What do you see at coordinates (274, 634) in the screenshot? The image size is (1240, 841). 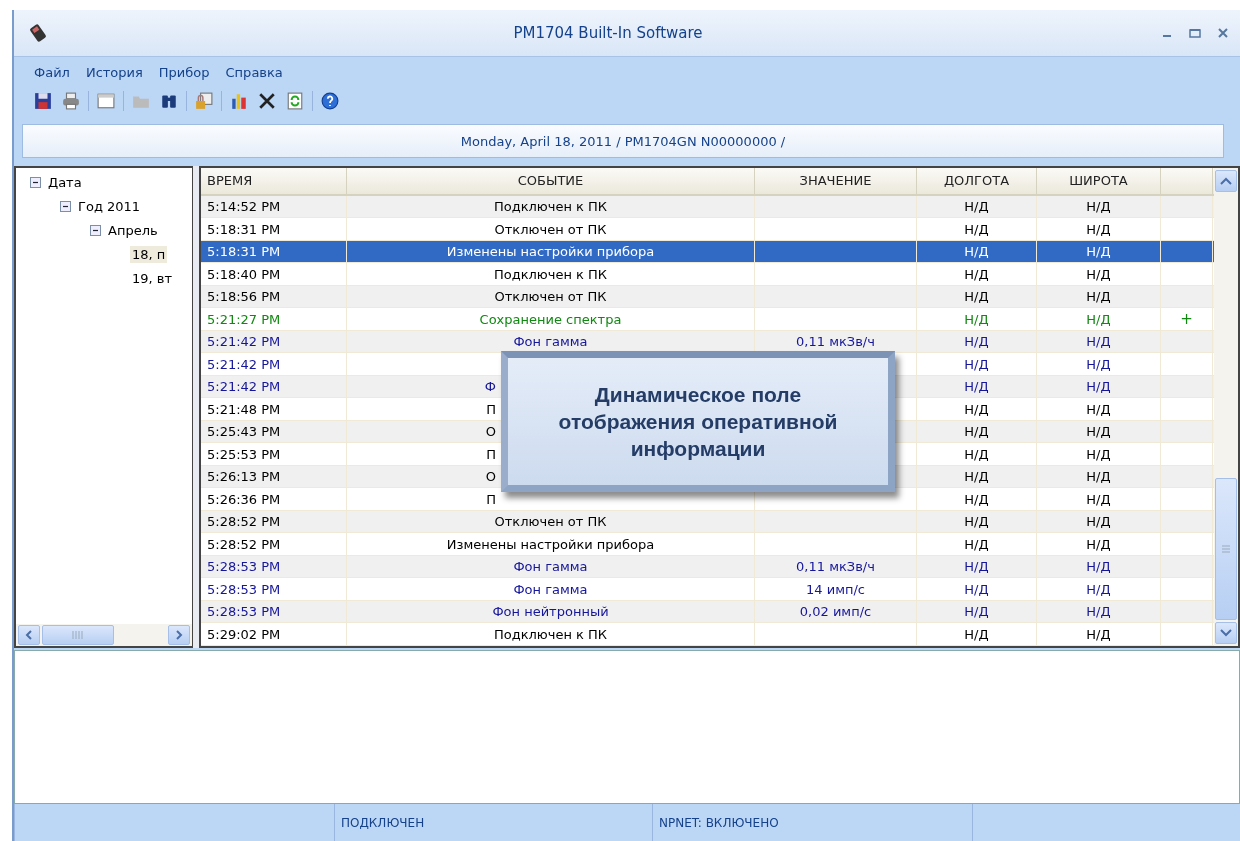 I see `table-cell: 5:29:02 PM` at bounding box center [274, 634].